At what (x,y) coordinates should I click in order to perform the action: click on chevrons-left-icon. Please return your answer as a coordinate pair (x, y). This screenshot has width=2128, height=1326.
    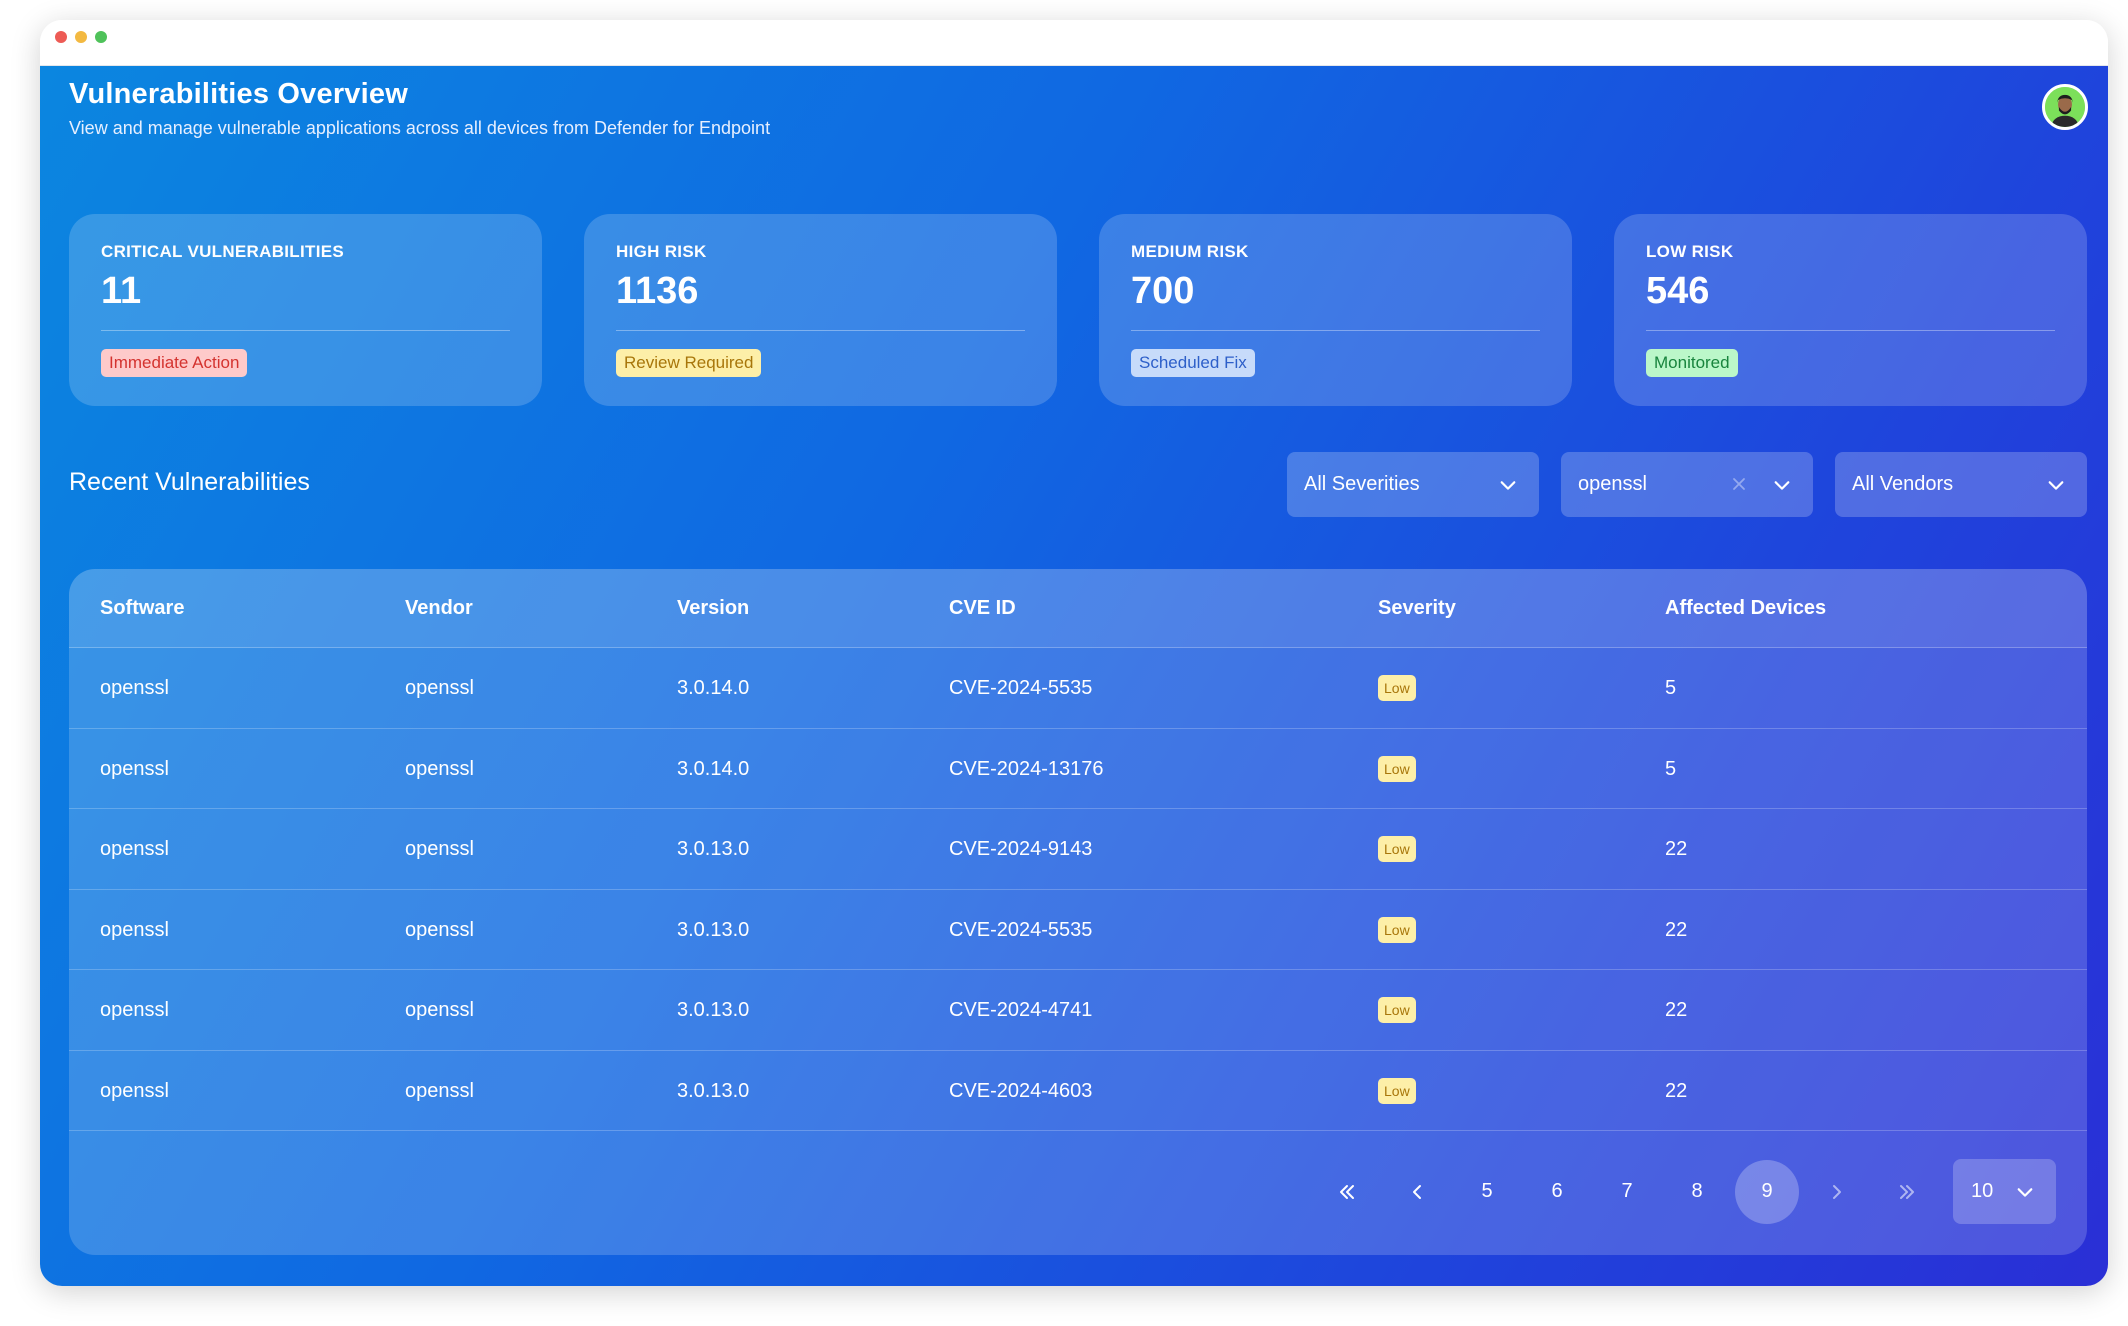
    Looking at the image, I should click on (1347, 1191).